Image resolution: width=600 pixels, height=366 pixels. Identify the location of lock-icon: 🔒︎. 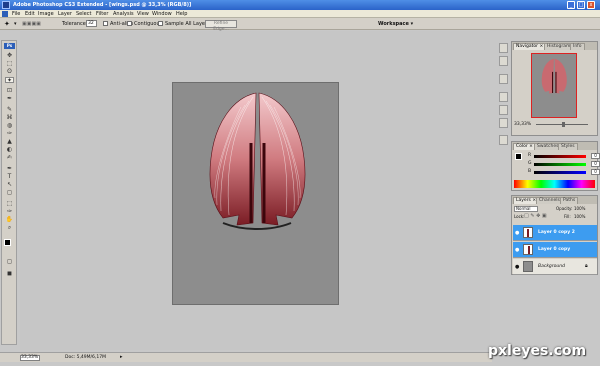
(586, 266).